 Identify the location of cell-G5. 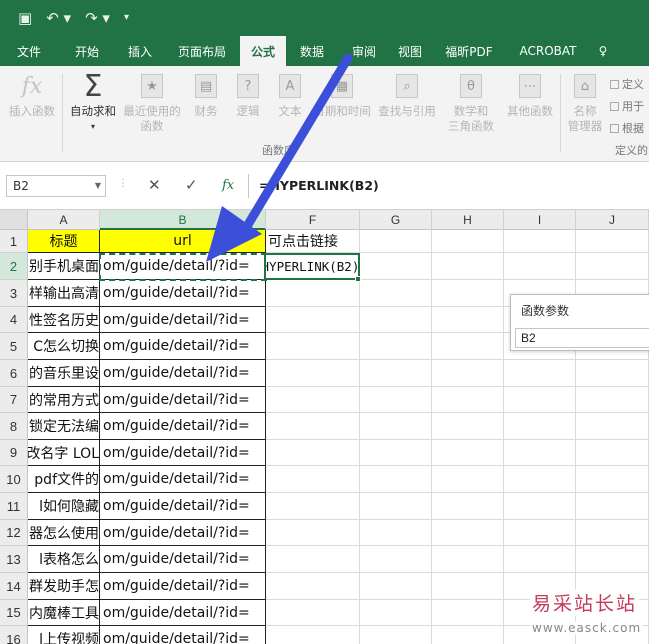
(396, 346).